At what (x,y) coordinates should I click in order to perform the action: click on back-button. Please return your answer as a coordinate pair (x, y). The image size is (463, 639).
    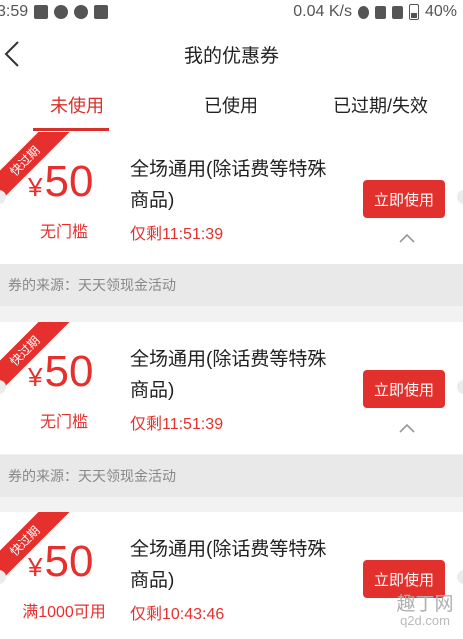
    Looking at the image, I should click on (16, 54).